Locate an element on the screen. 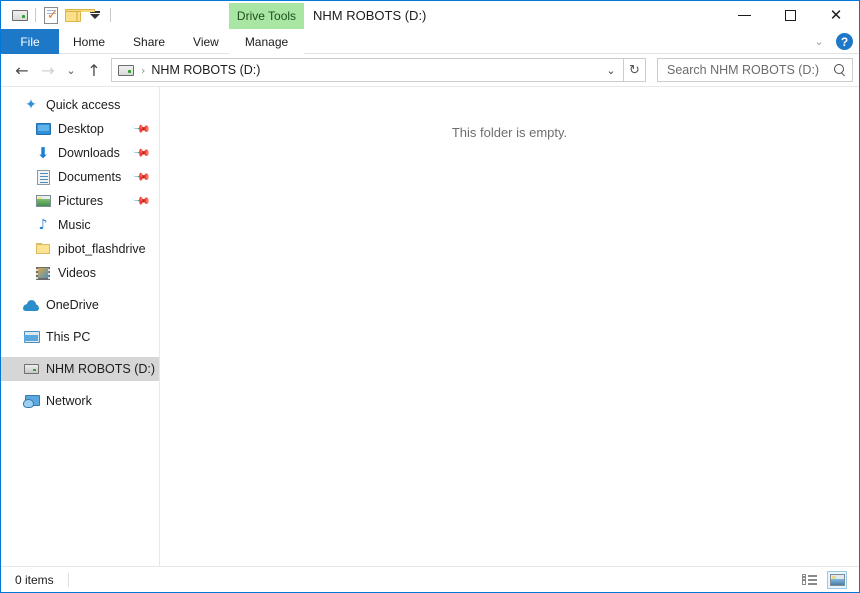 The height and width of the screenshot is (593, 860). close-icon: ✕ is located at coordinates (836, 14).